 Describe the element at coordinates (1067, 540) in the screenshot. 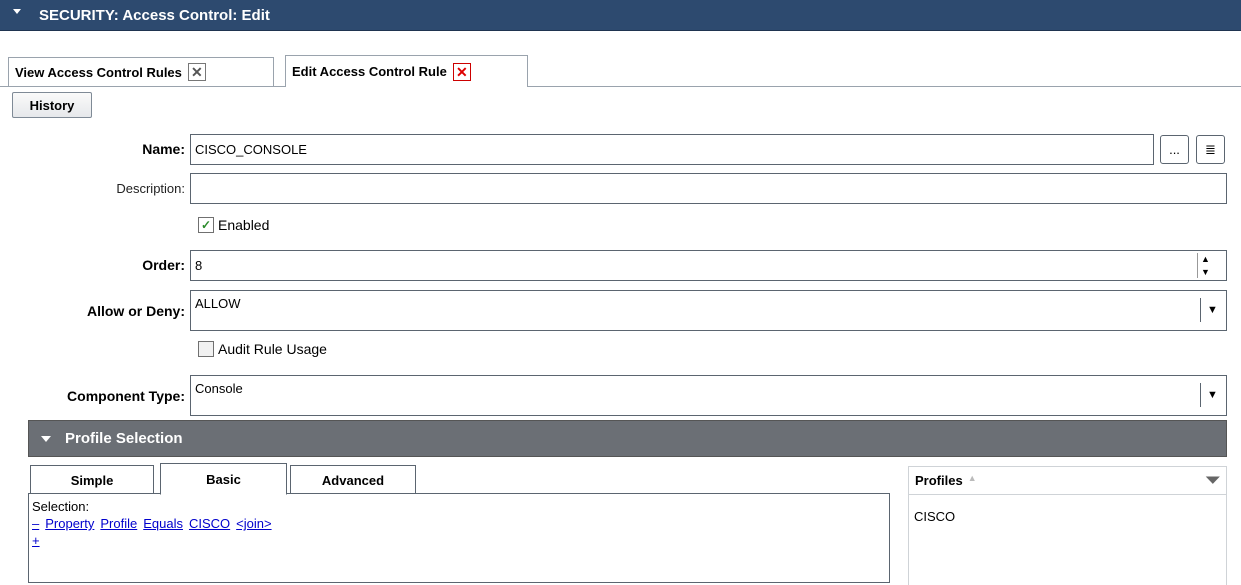

I see `profiles-list: CISCO` at that location.